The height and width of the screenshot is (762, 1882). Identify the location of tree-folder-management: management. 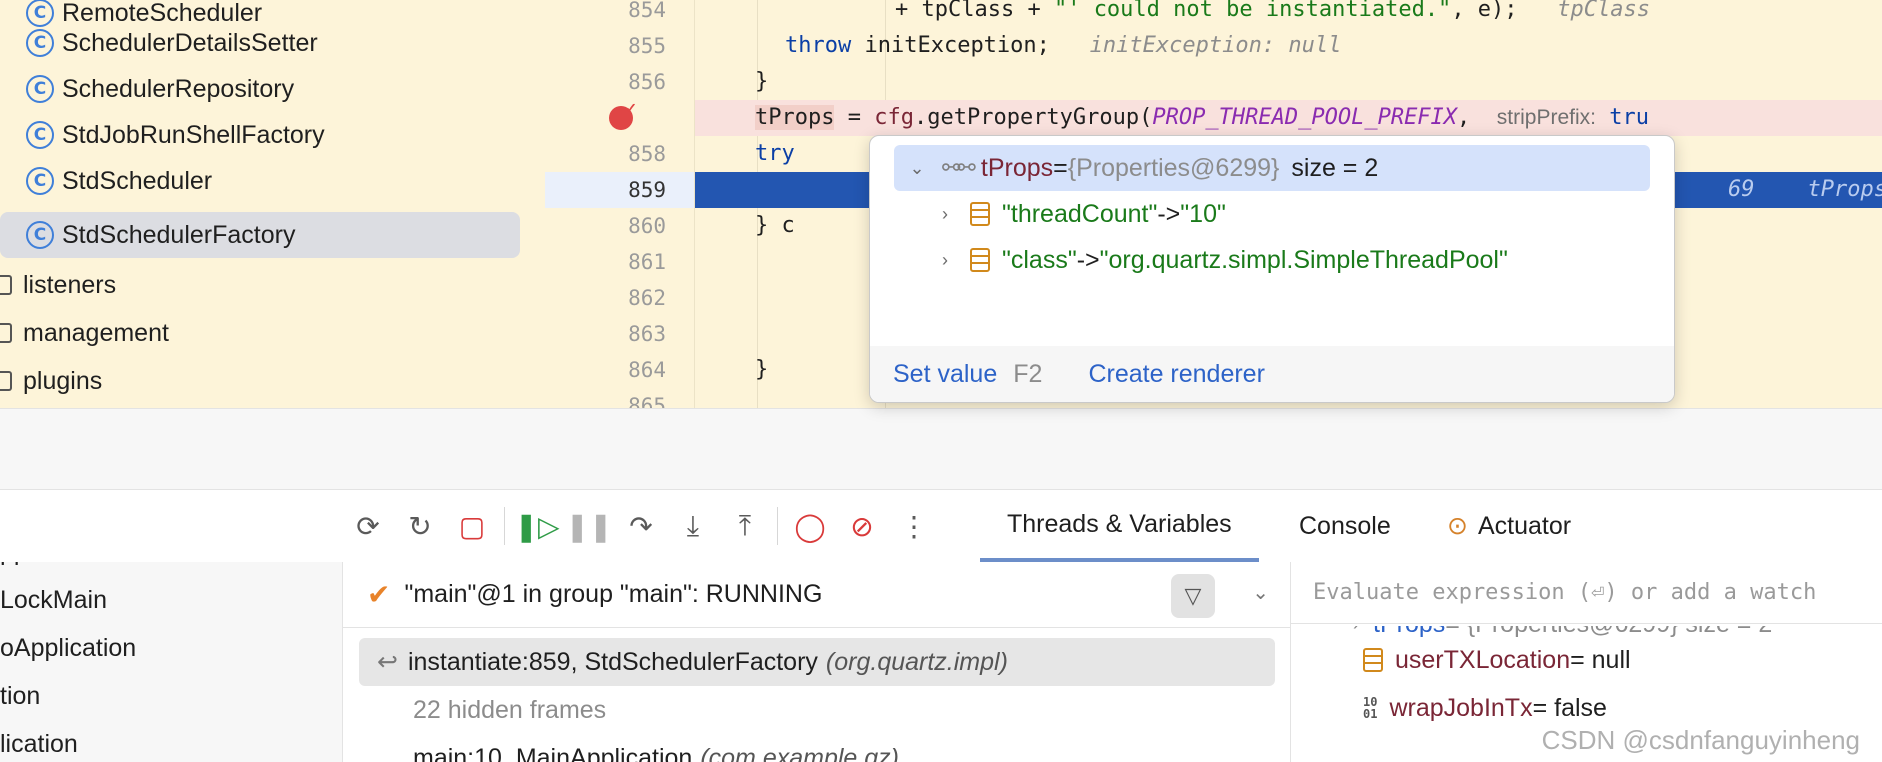
(84, 333).